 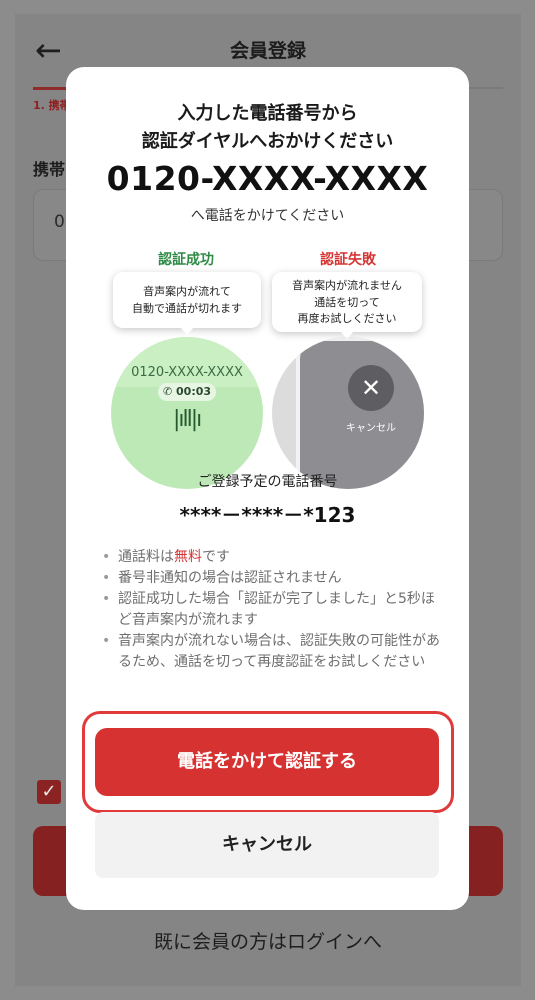 I want to click on note-item: 通話料は無料です, so click(x=274, y=557).